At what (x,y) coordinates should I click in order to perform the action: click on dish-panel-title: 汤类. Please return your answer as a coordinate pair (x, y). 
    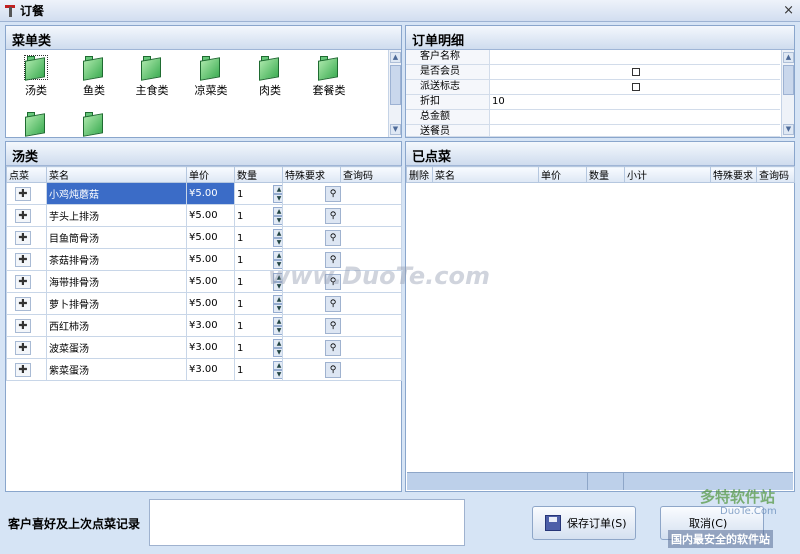
    Looking at the image, I should click on (203, 154).